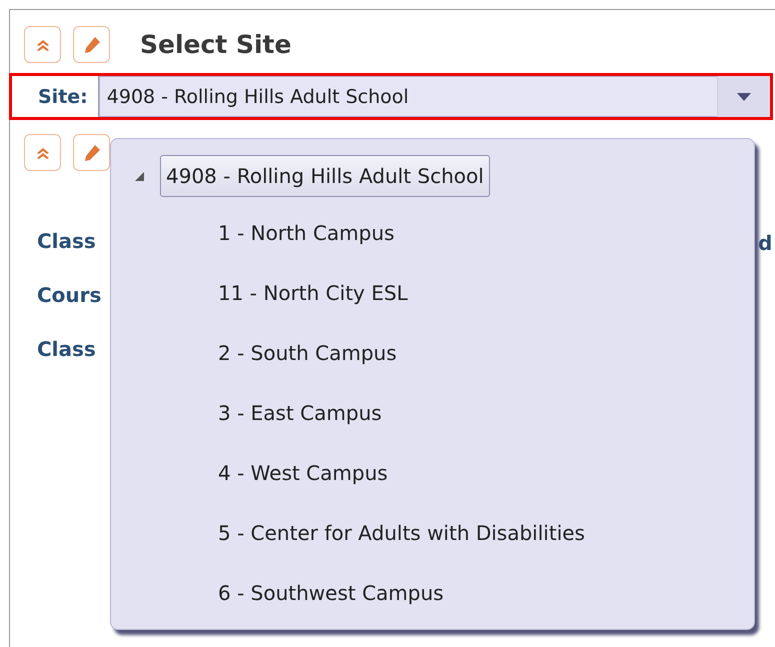 This screenshot has height=647, width=775. I want to click on section-title: Select Site, so click(216, 44).